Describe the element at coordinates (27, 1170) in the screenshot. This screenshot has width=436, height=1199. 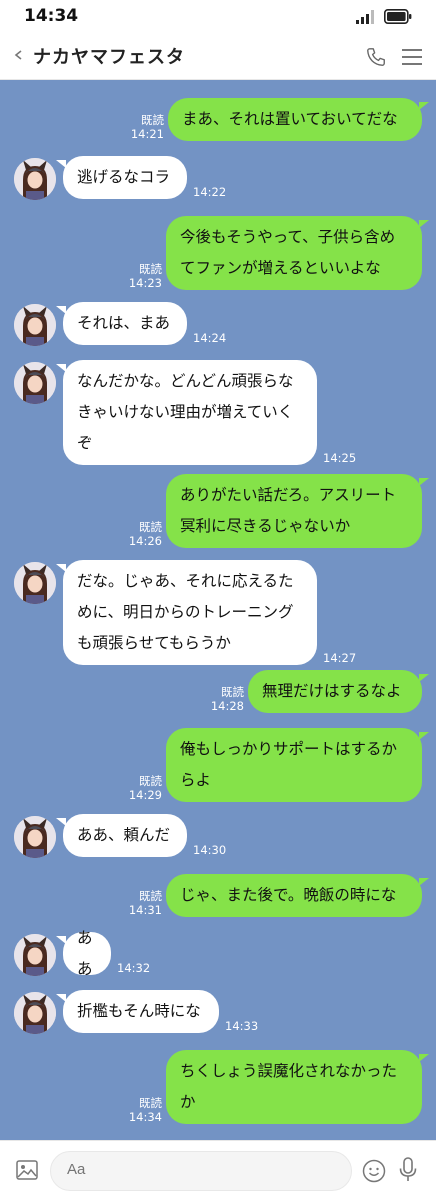
I see `image-icon` at that location.